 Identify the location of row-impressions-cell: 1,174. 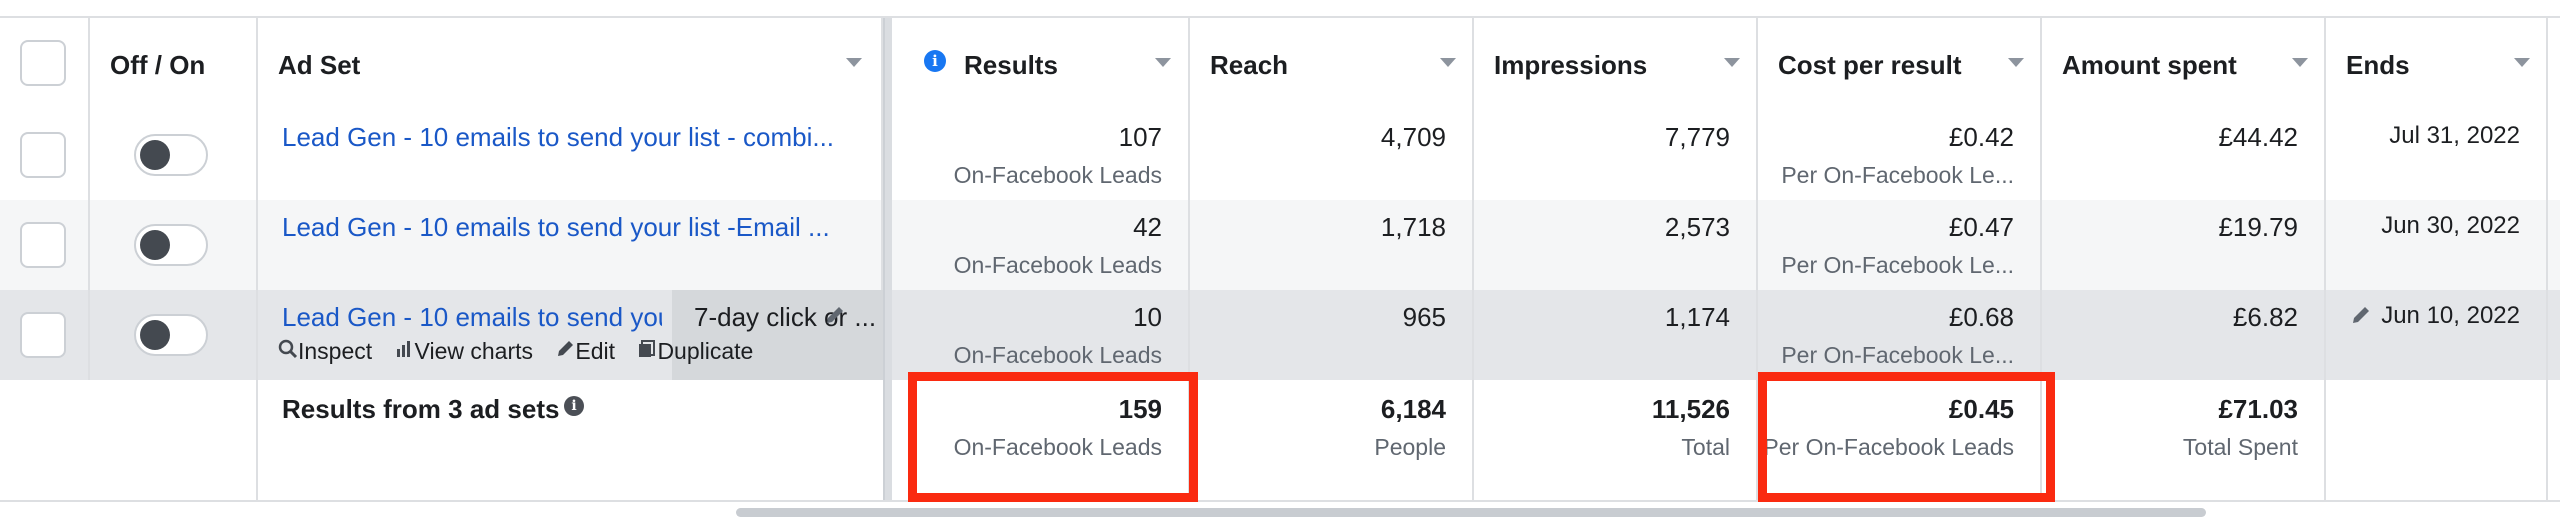
(1616, 335).